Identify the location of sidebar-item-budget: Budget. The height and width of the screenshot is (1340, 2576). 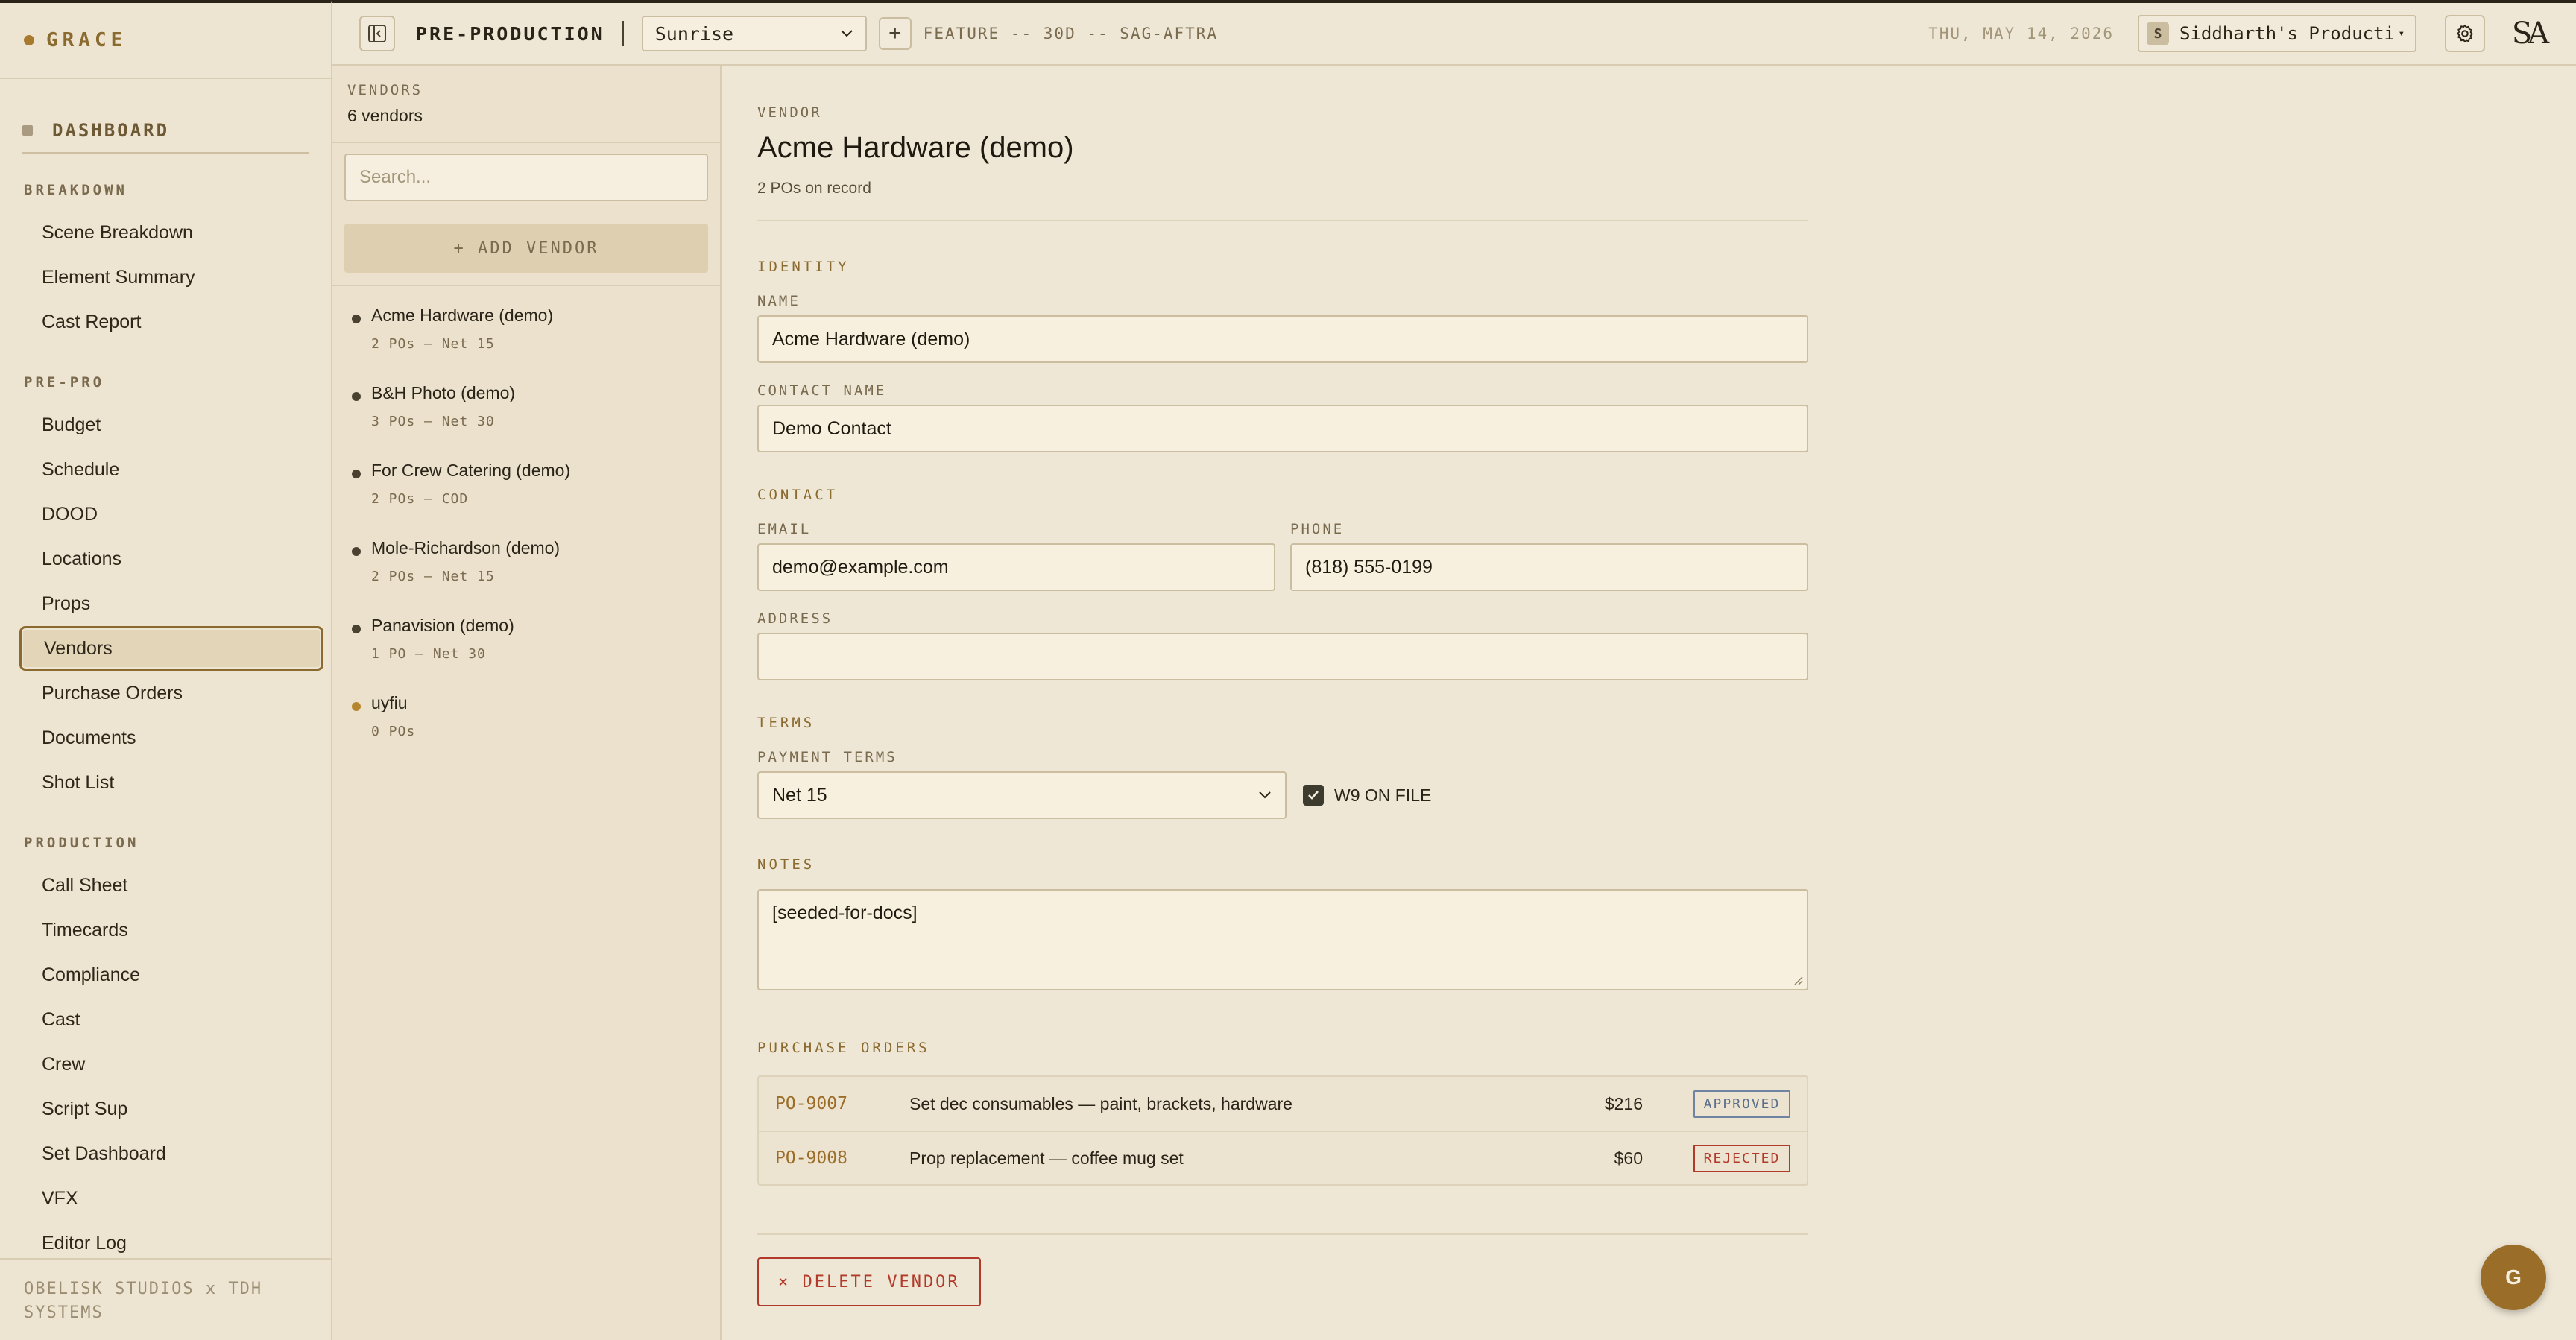
(171, 424).